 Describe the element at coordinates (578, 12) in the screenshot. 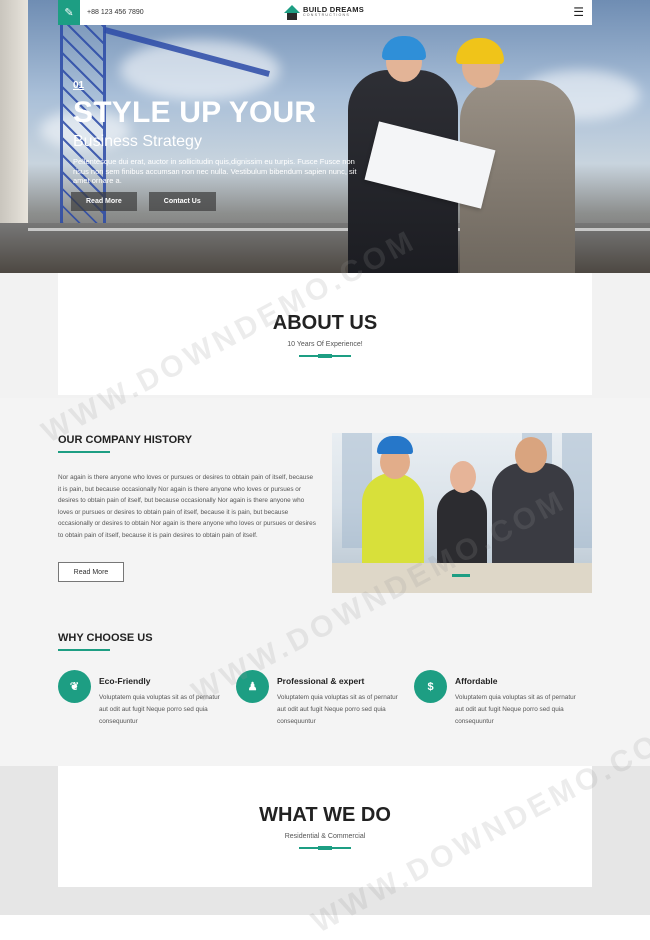

I see `hamburger-menu-icon: ☰` at that location.